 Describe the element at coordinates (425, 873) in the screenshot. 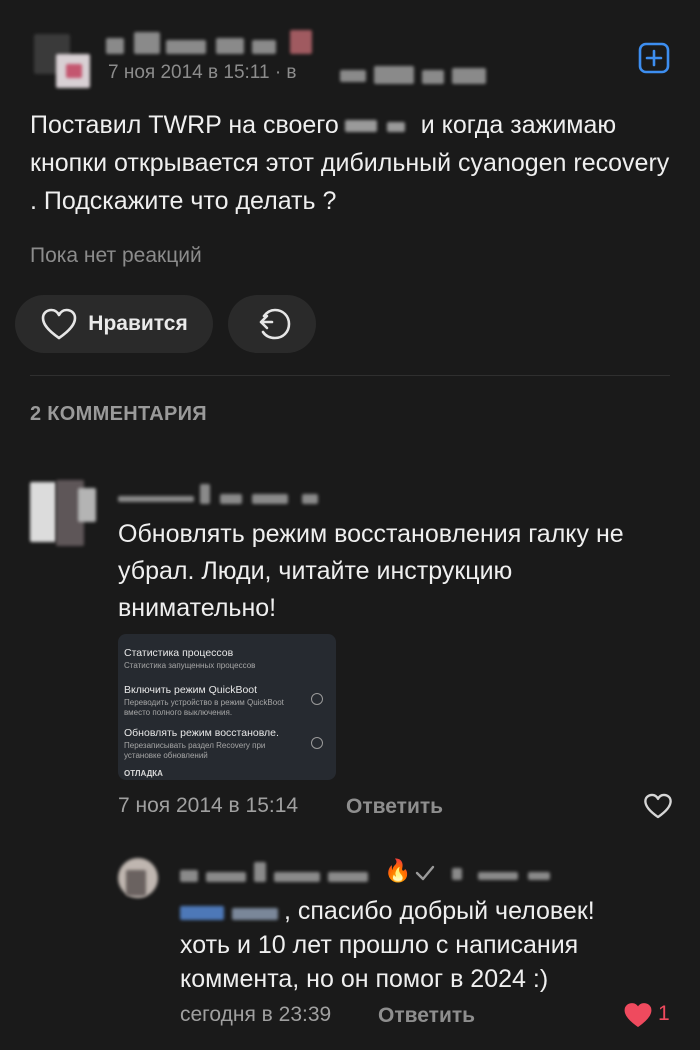

I see `verified-check-icon` at that location.